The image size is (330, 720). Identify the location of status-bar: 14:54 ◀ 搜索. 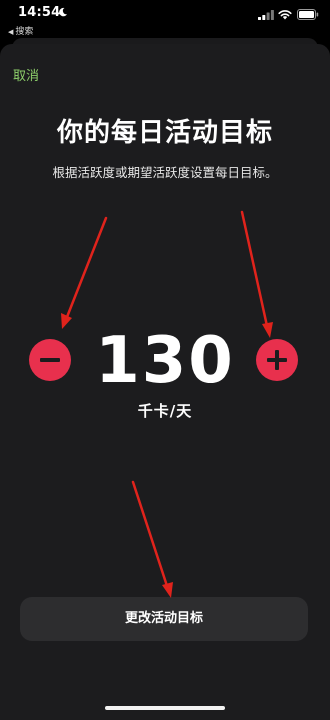
(165, 20).